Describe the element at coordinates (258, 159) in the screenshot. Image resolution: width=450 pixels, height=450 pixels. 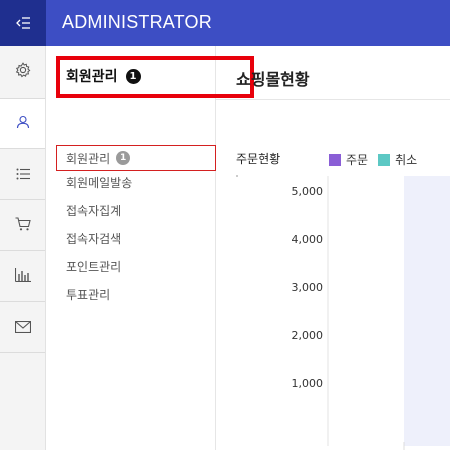
I see `chart-title: 주문현황` at that location.